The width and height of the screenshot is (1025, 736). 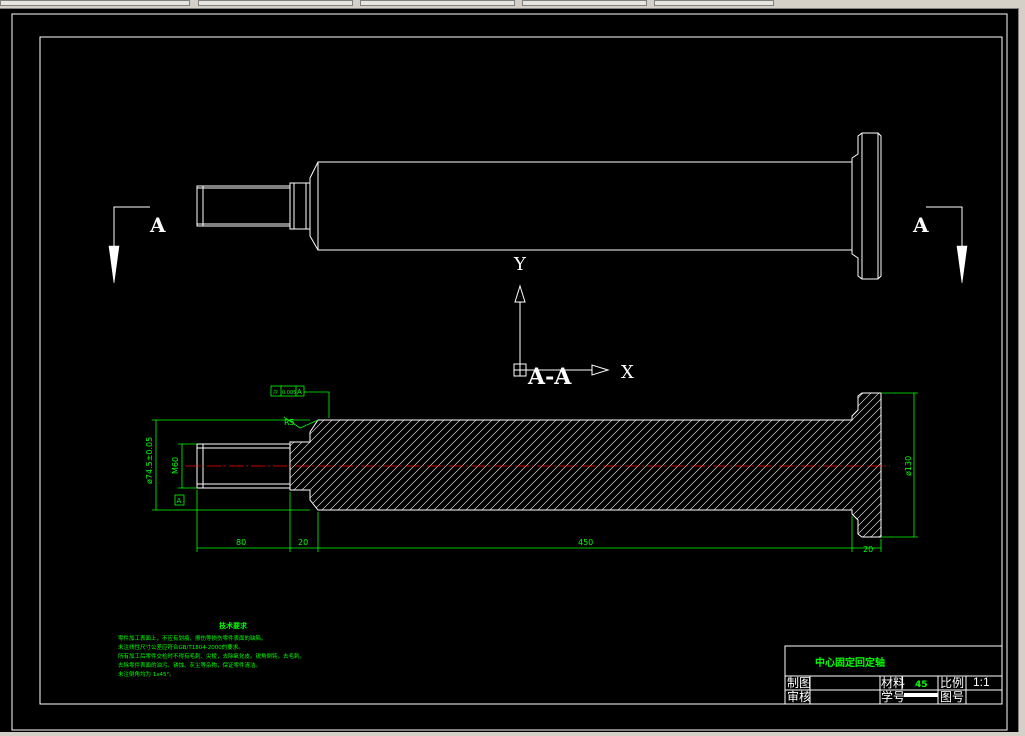 I want to click on shaft-section-view, so click(x=537, y=465).